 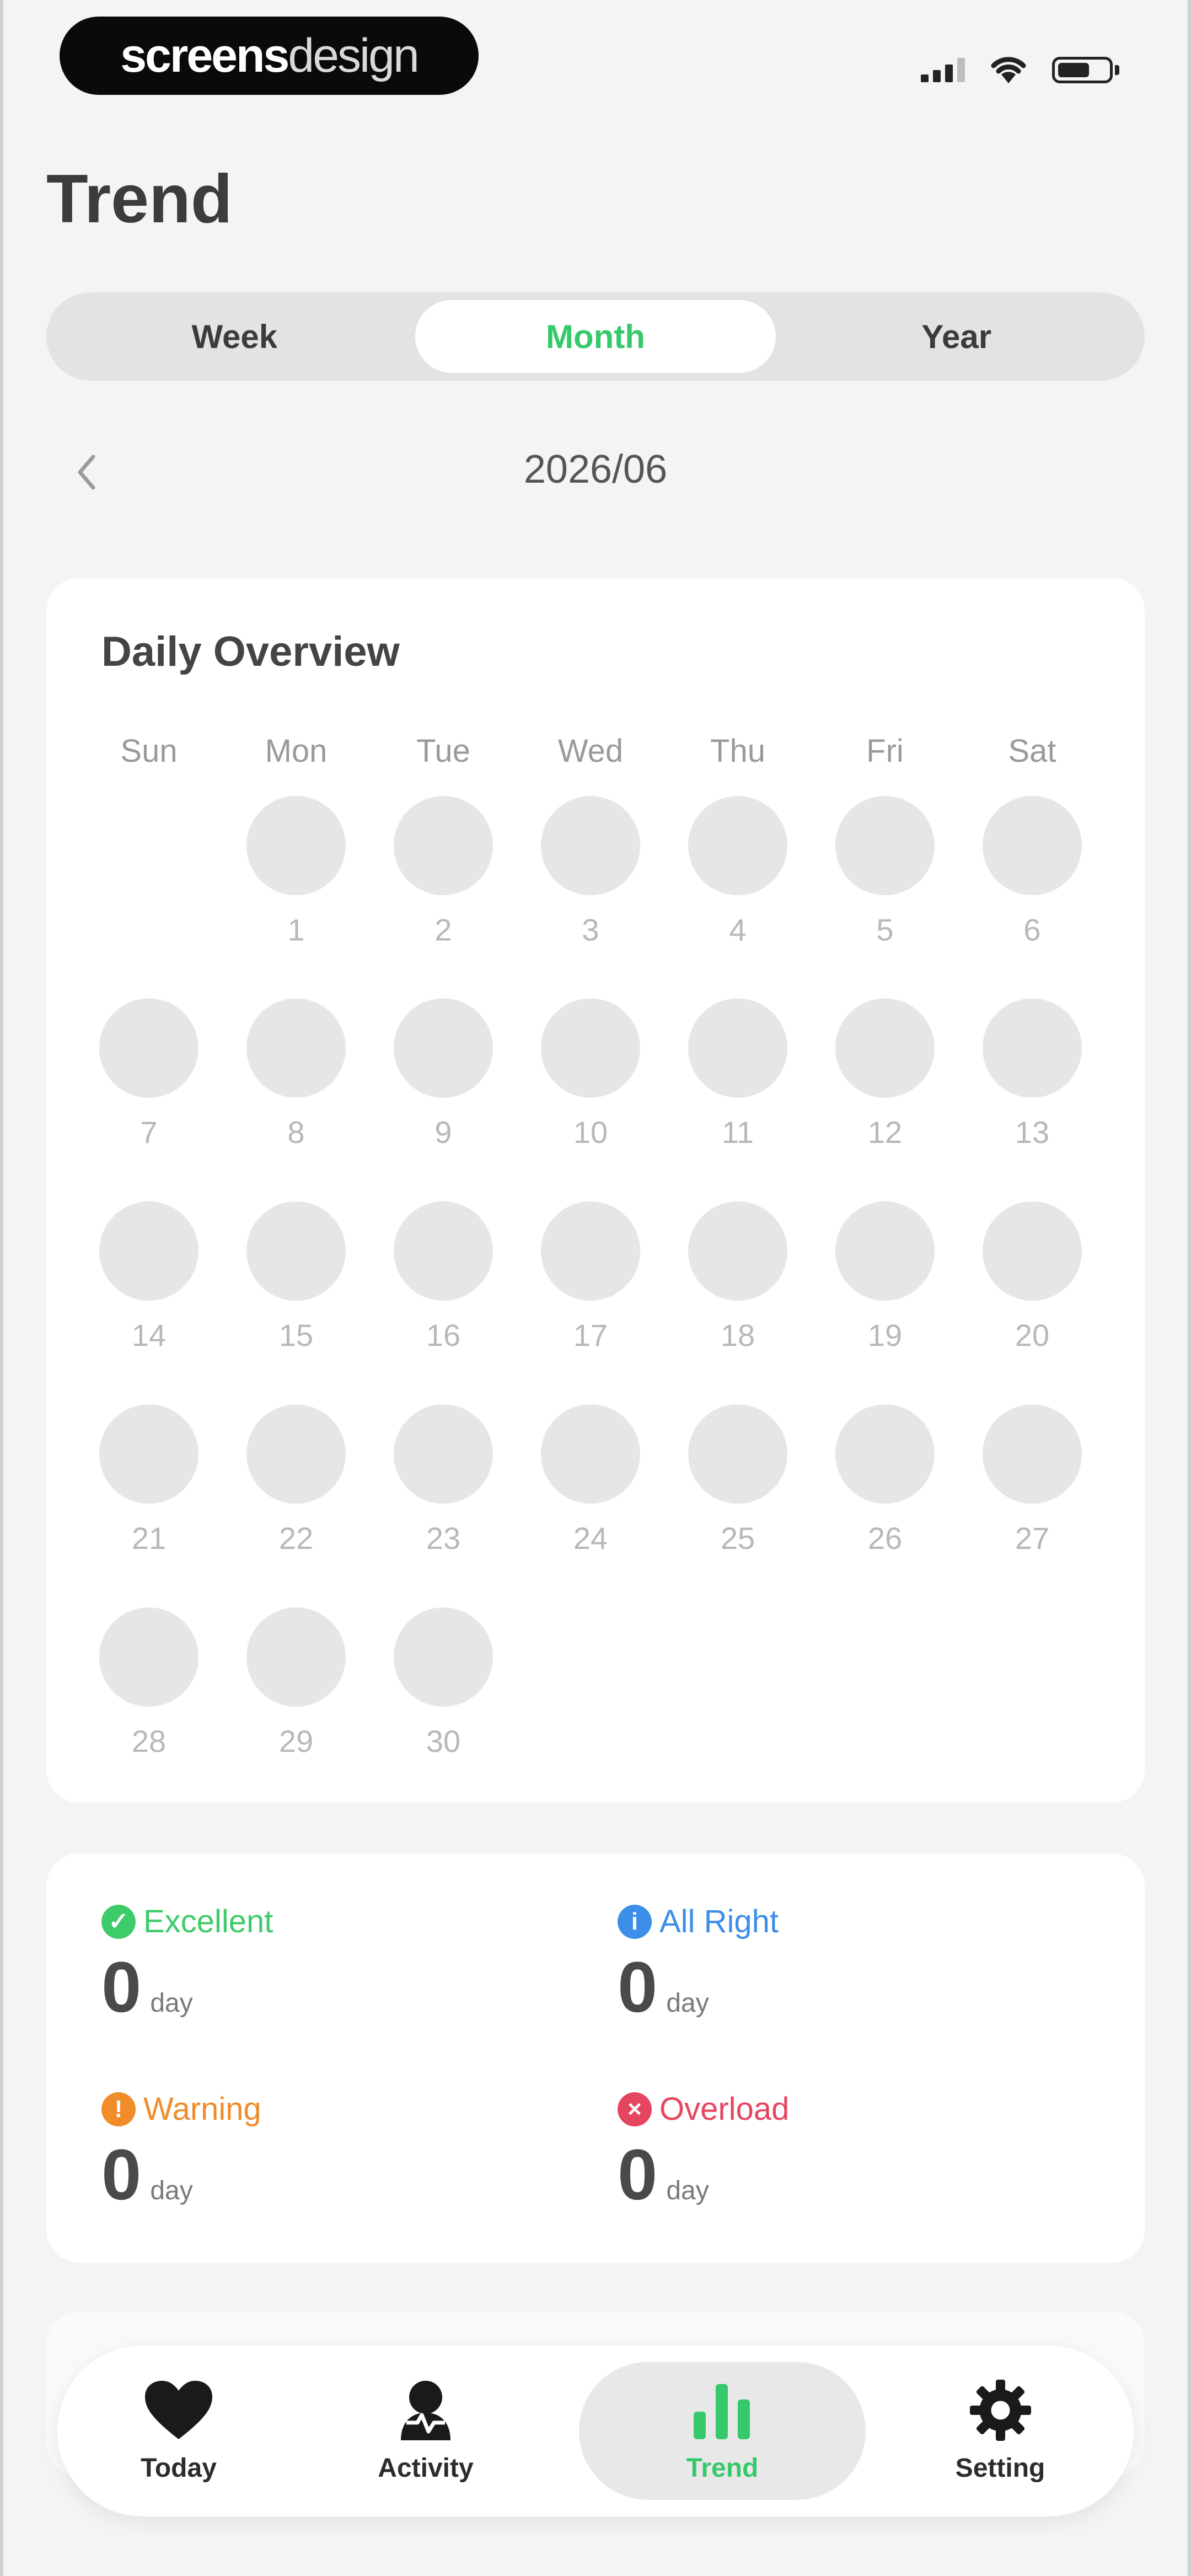 What do you see at coordinates (591, 1335) in the screenshot?
I see `day-number: 17` at bounding box center [591, 1335].